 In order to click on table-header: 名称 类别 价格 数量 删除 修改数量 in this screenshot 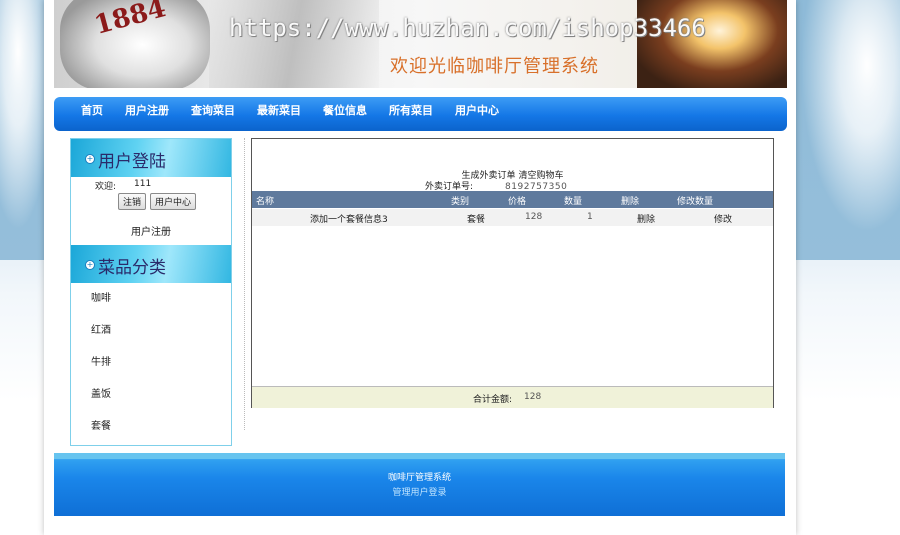, I will do `click(512, 199)`.